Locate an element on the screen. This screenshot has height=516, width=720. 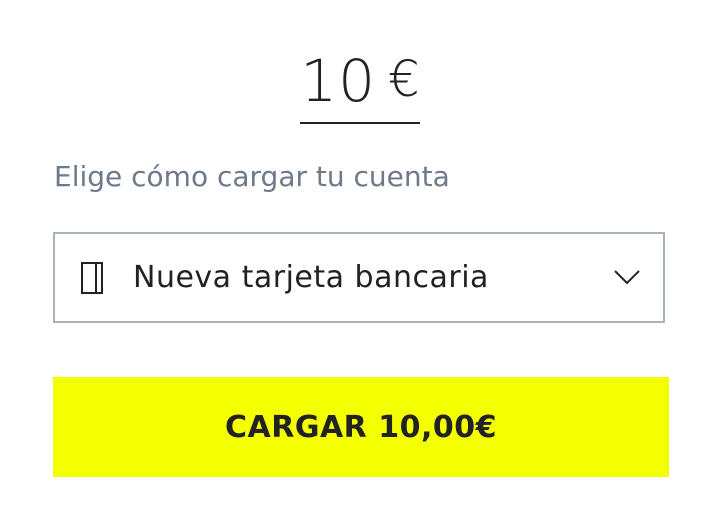
credit-card-icon is located at coordinates (92, 277).